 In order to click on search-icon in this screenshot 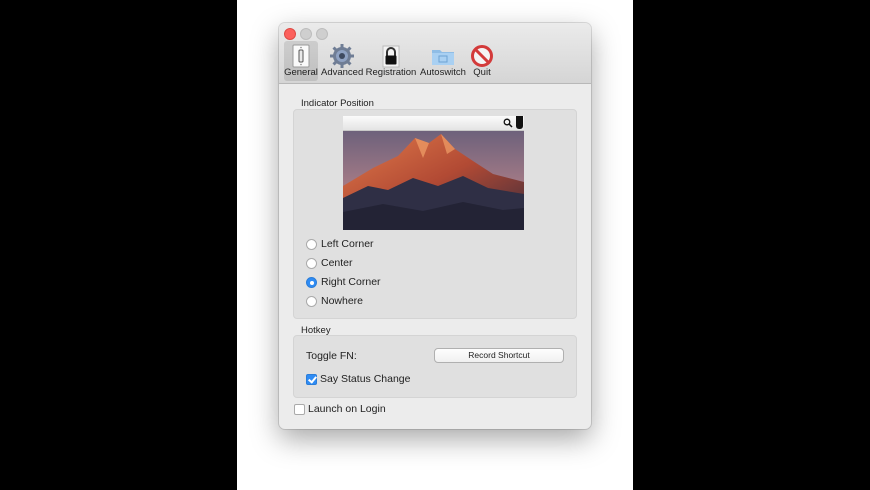, I will do `click(508, 123)`.